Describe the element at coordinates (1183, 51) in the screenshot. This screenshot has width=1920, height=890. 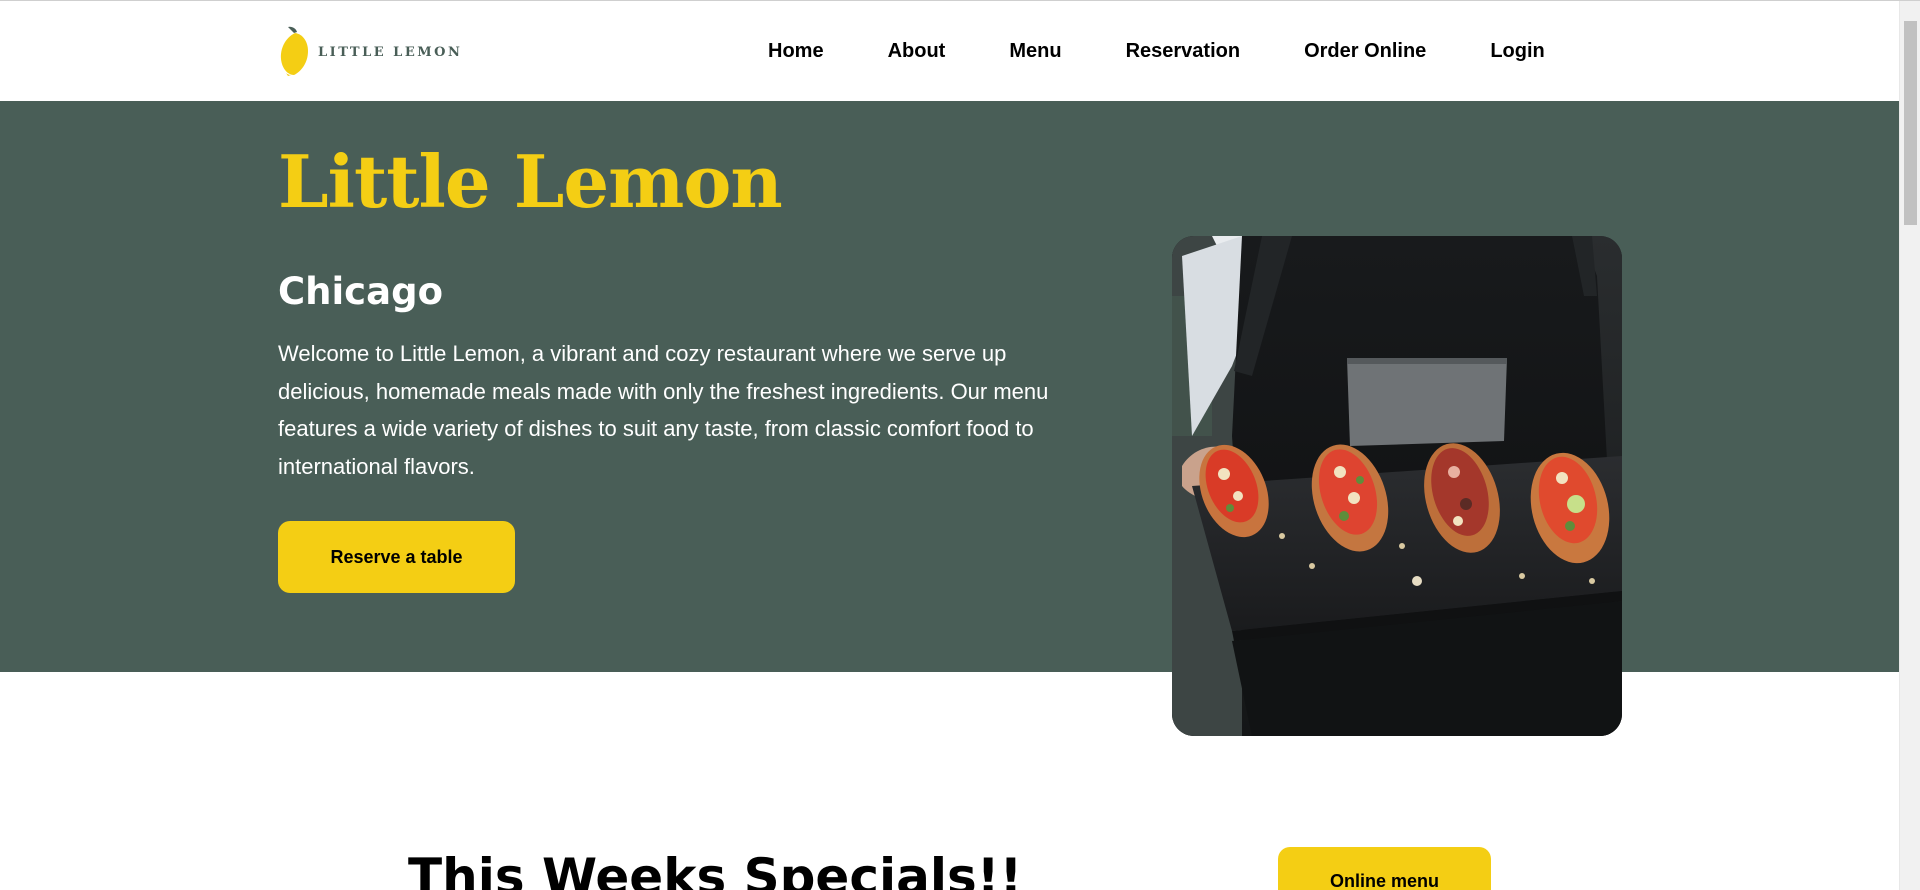
I see `nav-reservation: Reservation` at that location.